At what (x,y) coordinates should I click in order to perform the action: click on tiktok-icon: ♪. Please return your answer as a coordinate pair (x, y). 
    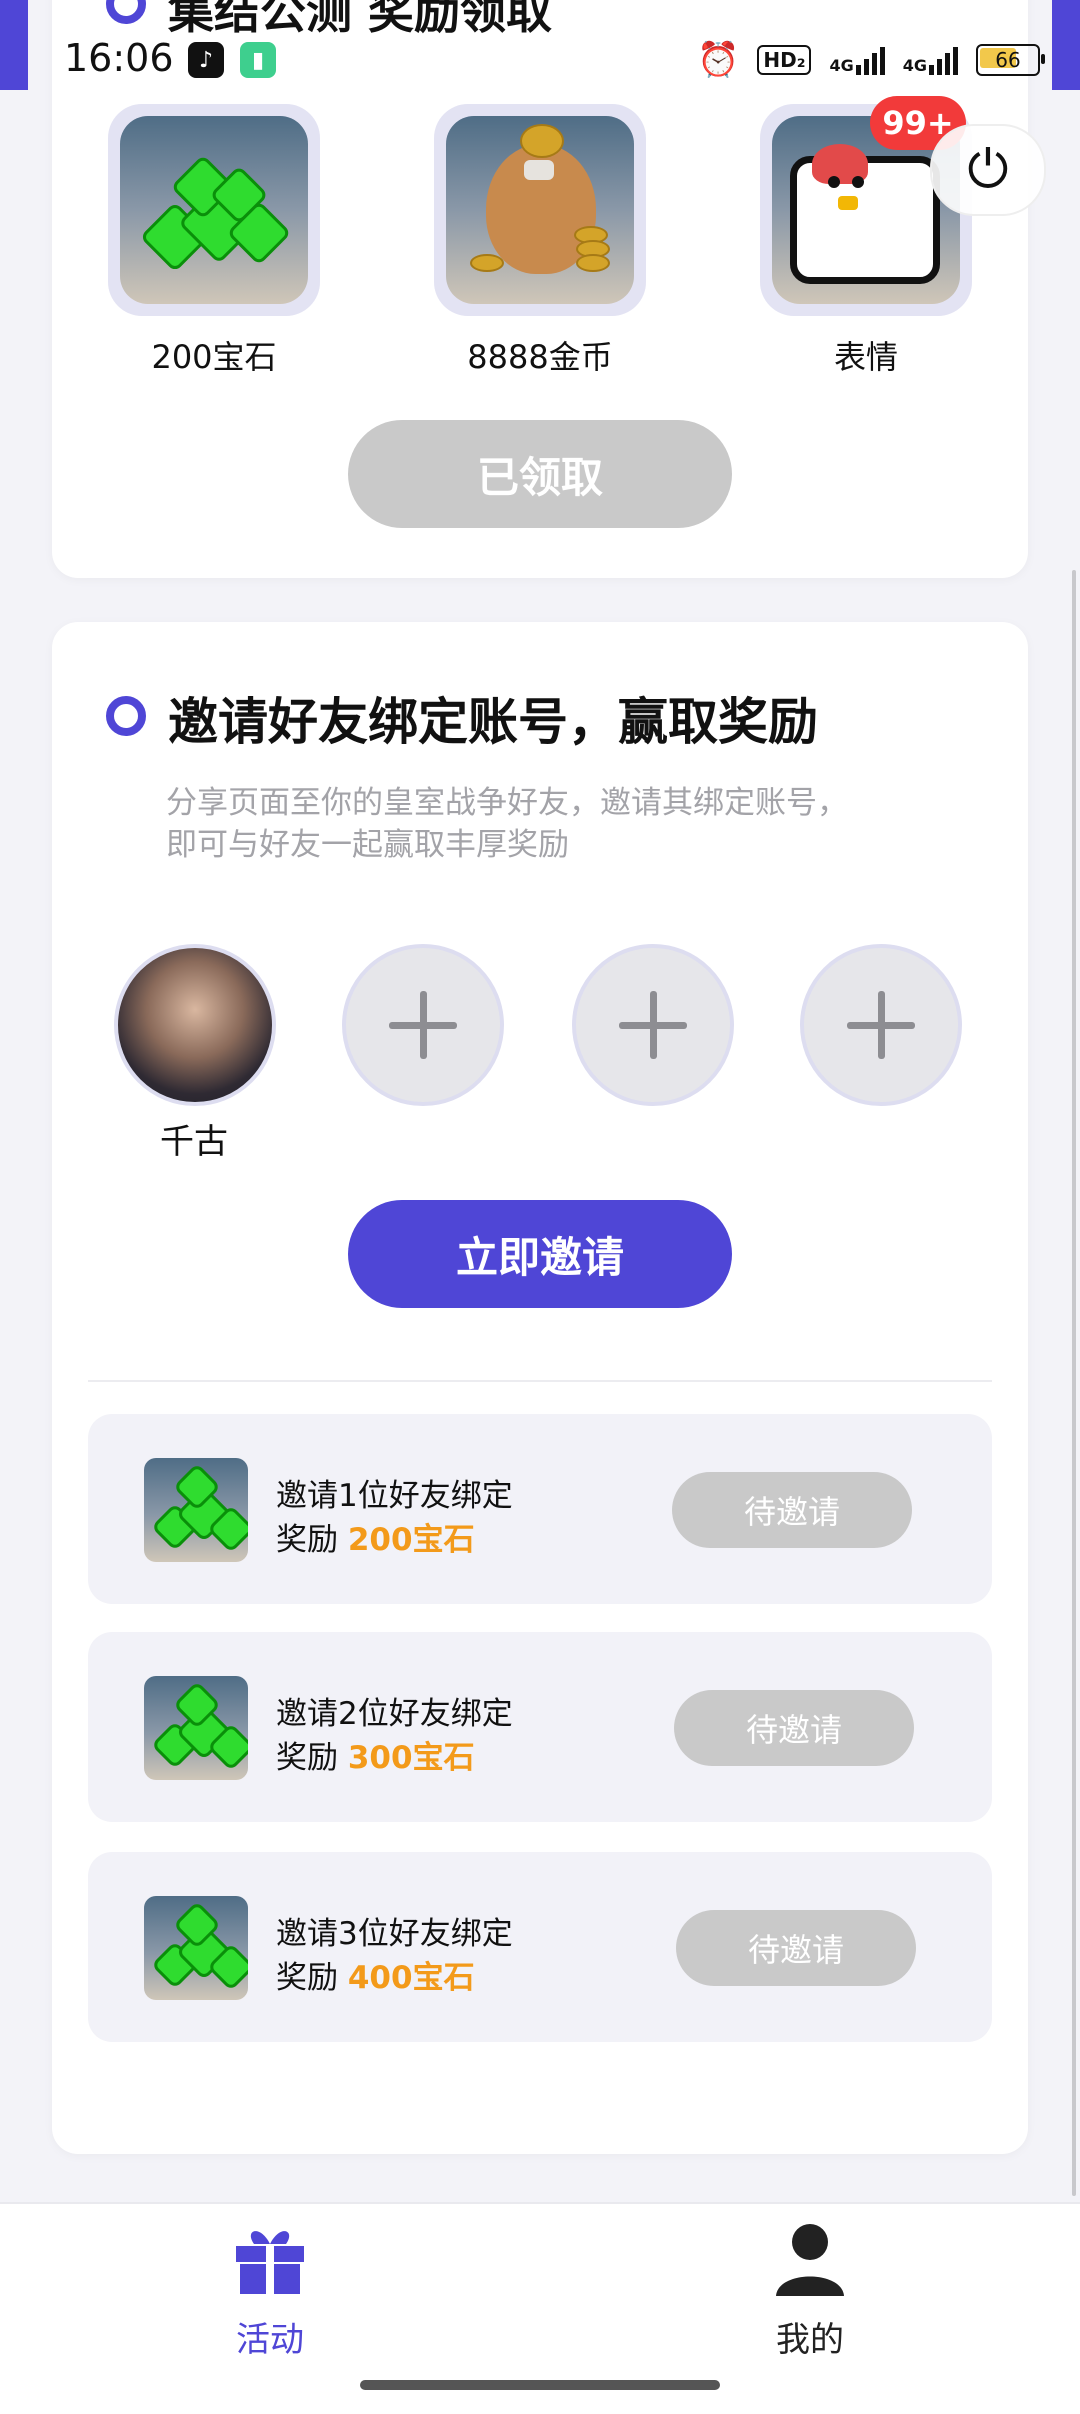
    Looking at the image, I should click on (206, 60).